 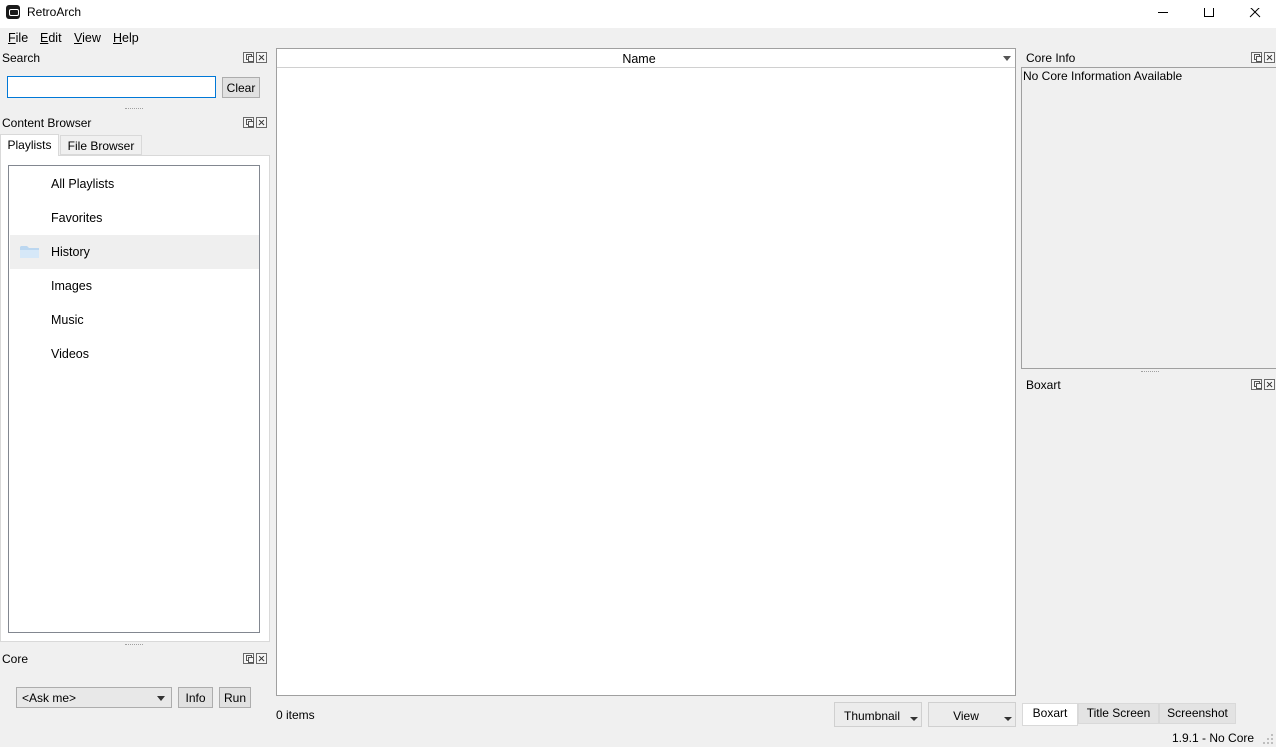 I want to click on resize-grip-icon, so click(x=1268, y=739).